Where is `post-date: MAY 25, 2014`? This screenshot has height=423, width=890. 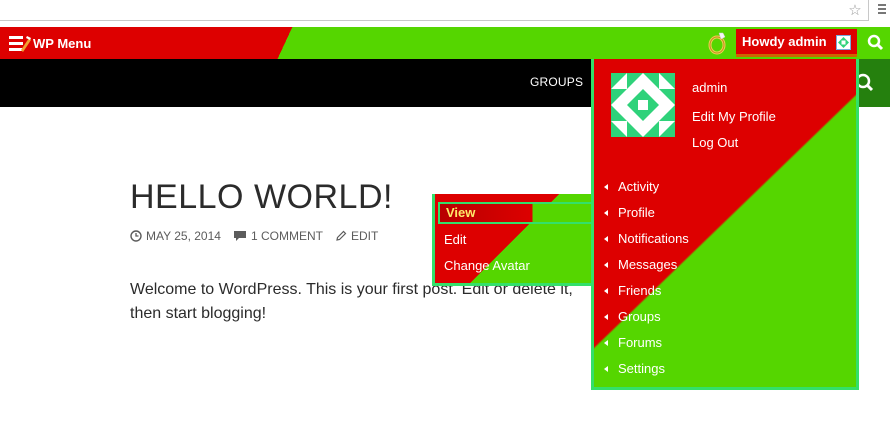 post-date: MAY 25, 2014 is located at coordinates (175, 236).